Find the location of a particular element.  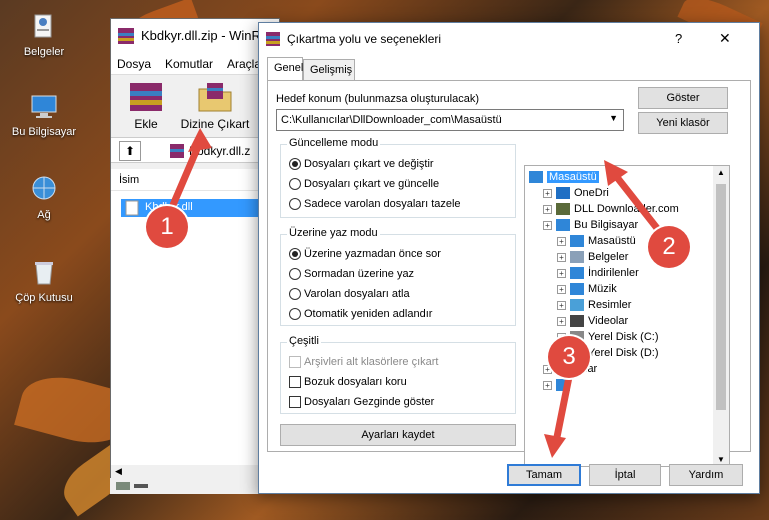

arrow-3-head is located at coordinates (555, 446).